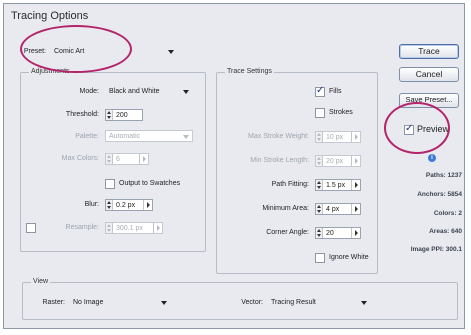 This screenshot has height=335, width=471. What do you see at coordinates (429, 51) in the screenshot?
I see `trace-button: Trace` at bounding box center [429, 51].